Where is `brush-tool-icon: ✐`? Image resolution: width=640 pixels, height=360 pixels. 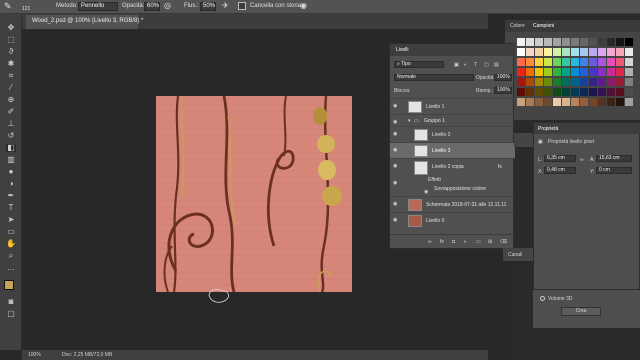 brush-tool-icon: ✐ is located at coordinates (11, 112).